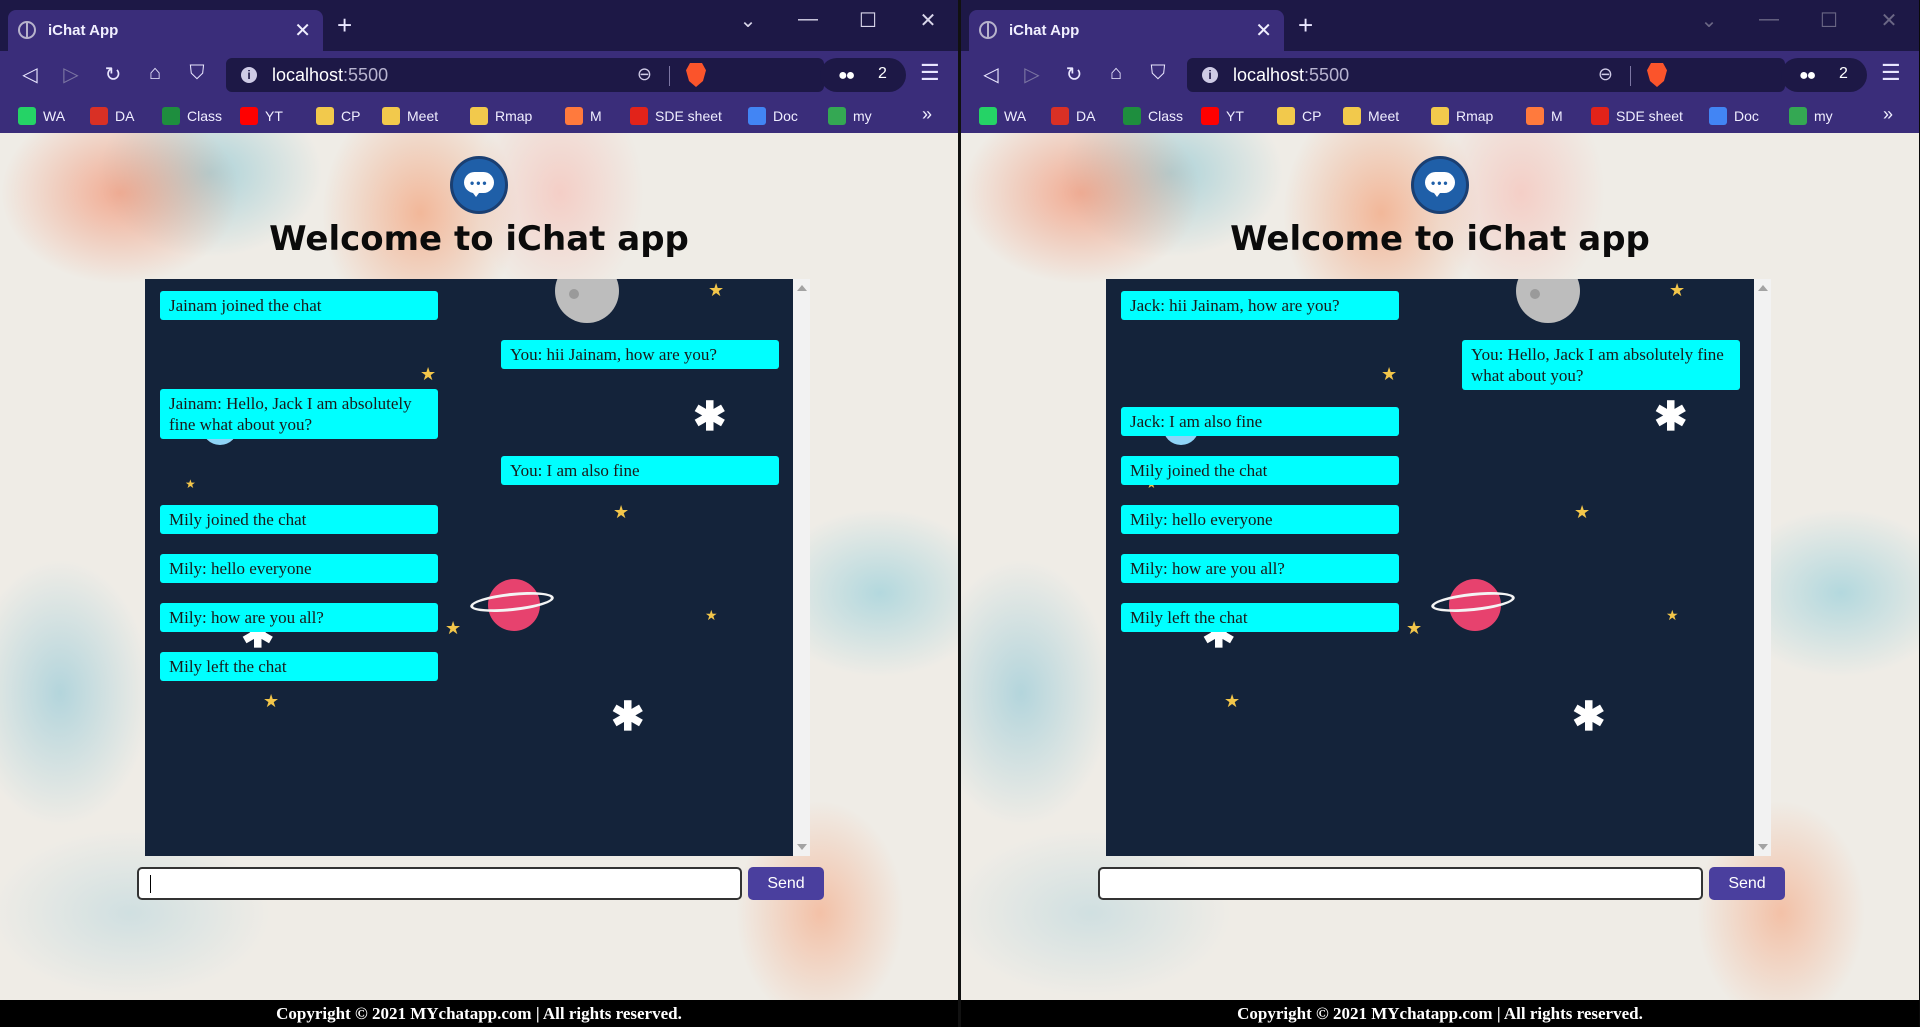 The image size is (1920, 1027). I want to click on title-bar: iChat App ✕ + ⌄ — ☐ ✕, so click(1440, 25).